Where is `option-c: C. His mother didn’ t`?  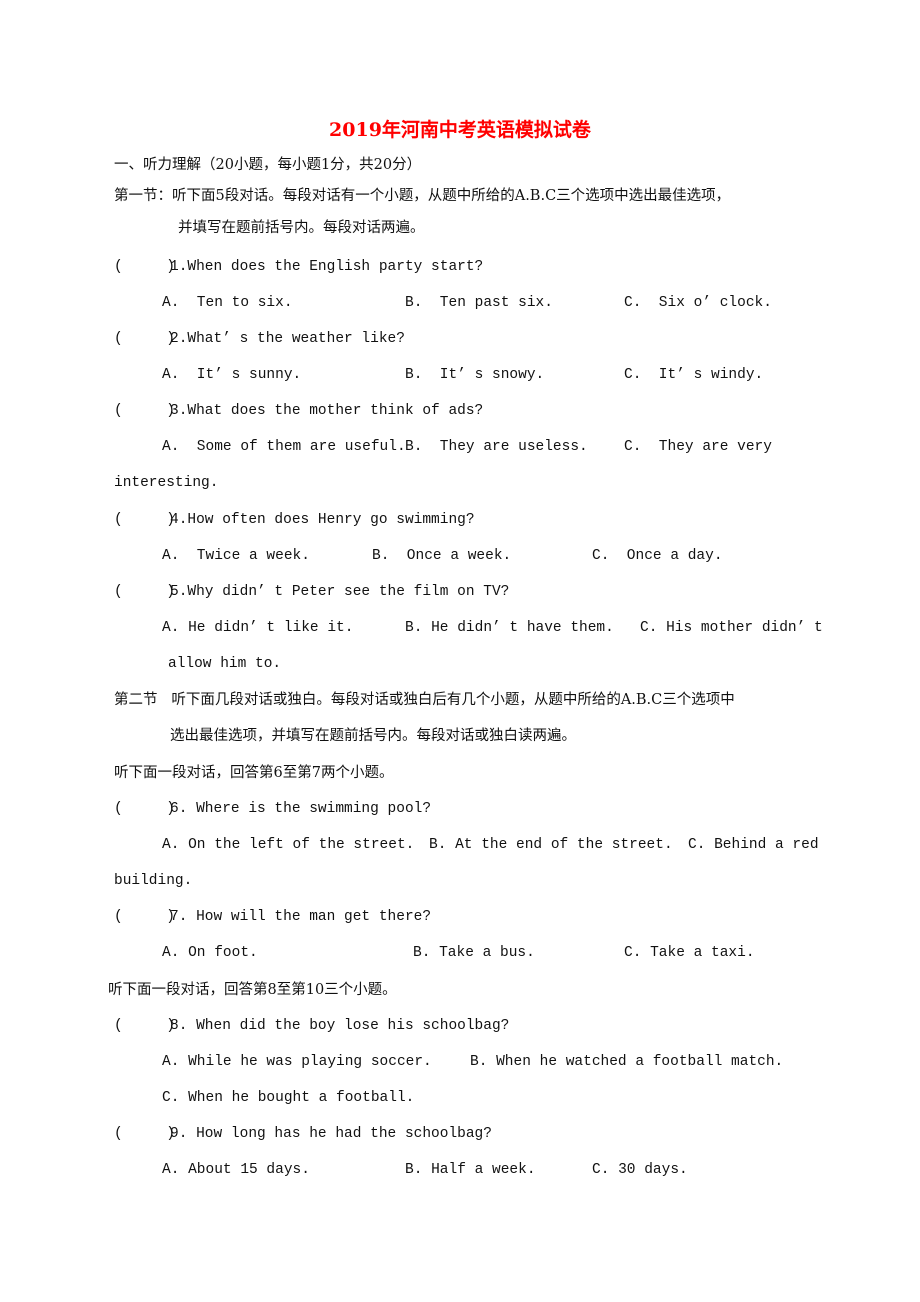 option-c: C. His mother didn’ t is located at coordinates (731, 628).